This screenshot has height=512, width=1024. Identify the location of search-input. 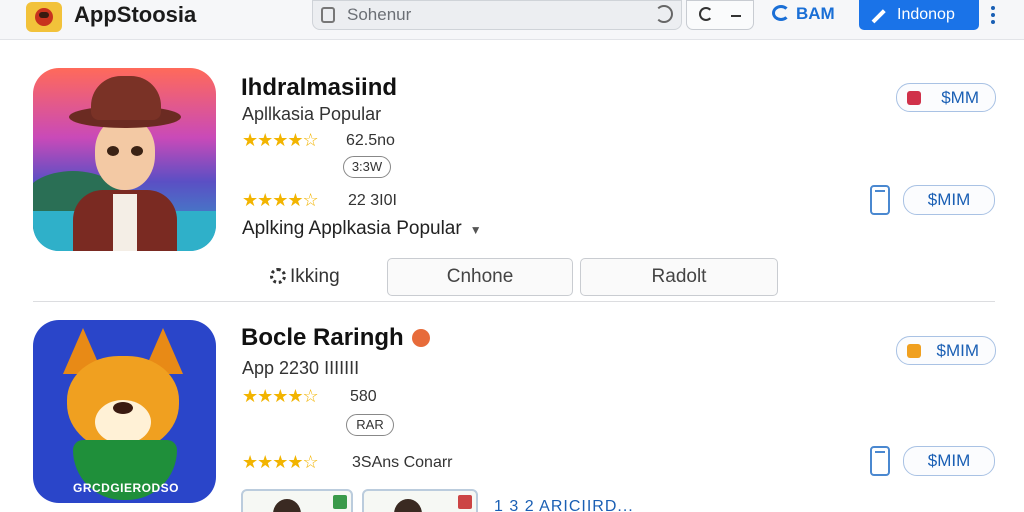
(497, 15).